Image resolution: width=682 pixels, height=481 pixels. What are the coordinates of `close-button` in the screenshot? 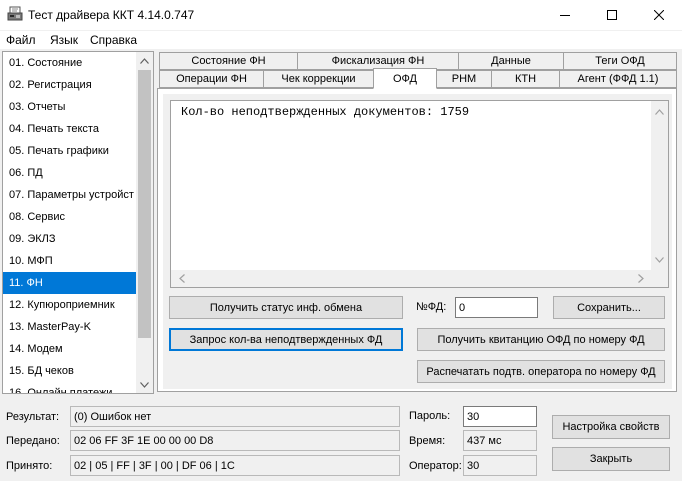 It's located at (659, 15).